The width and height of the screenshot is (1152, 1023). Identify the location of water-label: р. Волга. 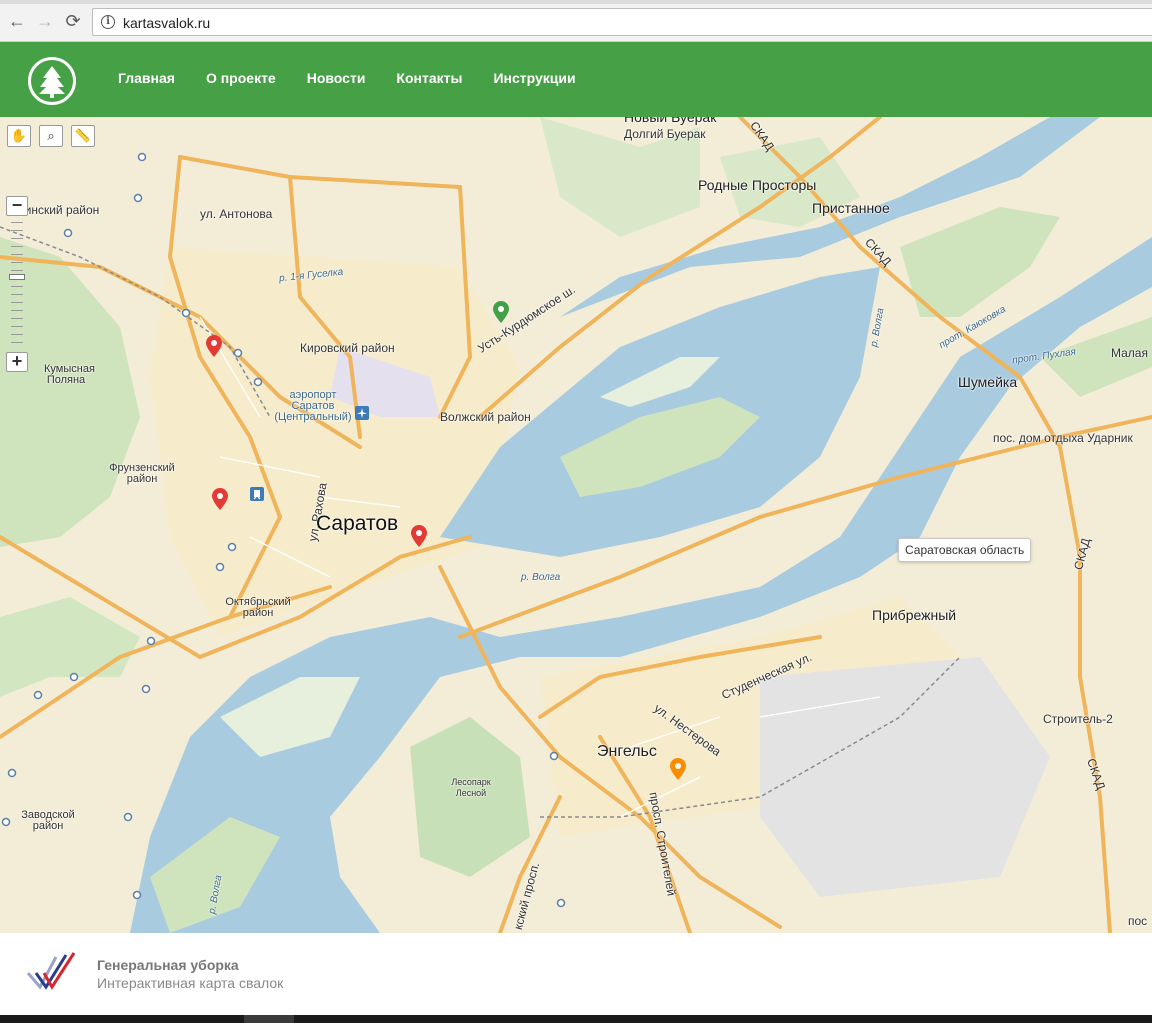
(541, 577).